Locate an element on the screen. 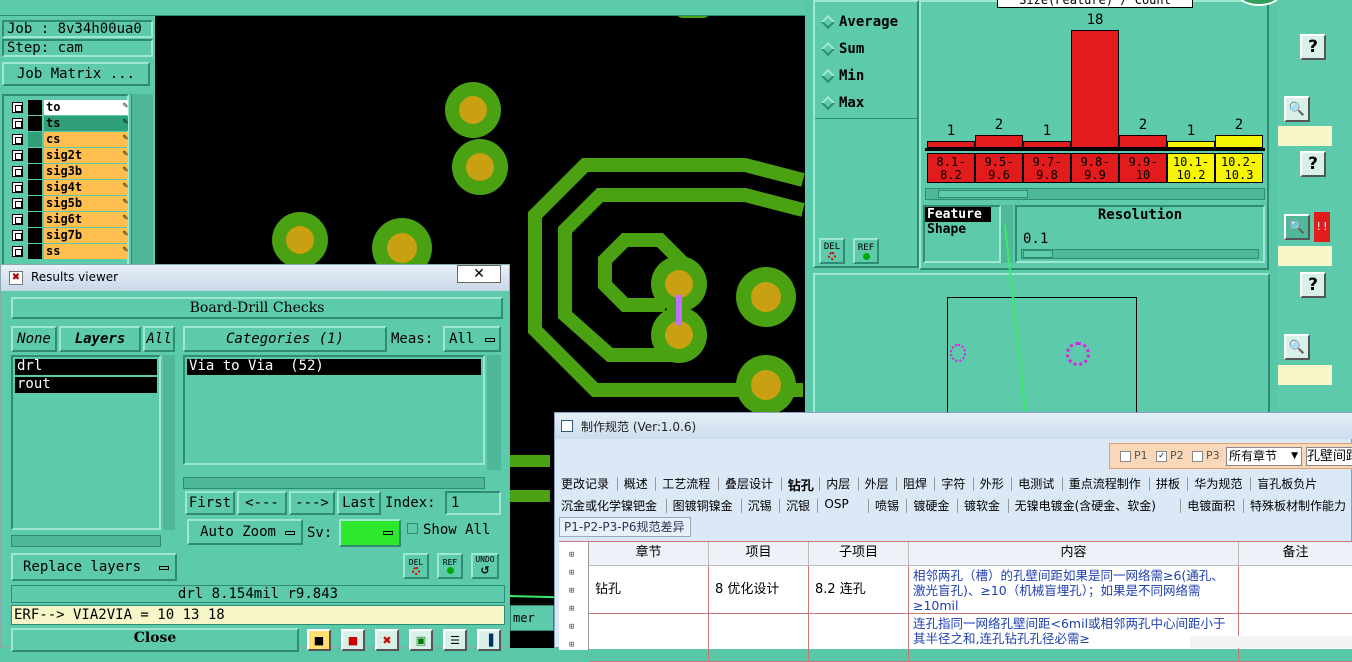  stats-option-min: Min is located at coordinates (865, 77).